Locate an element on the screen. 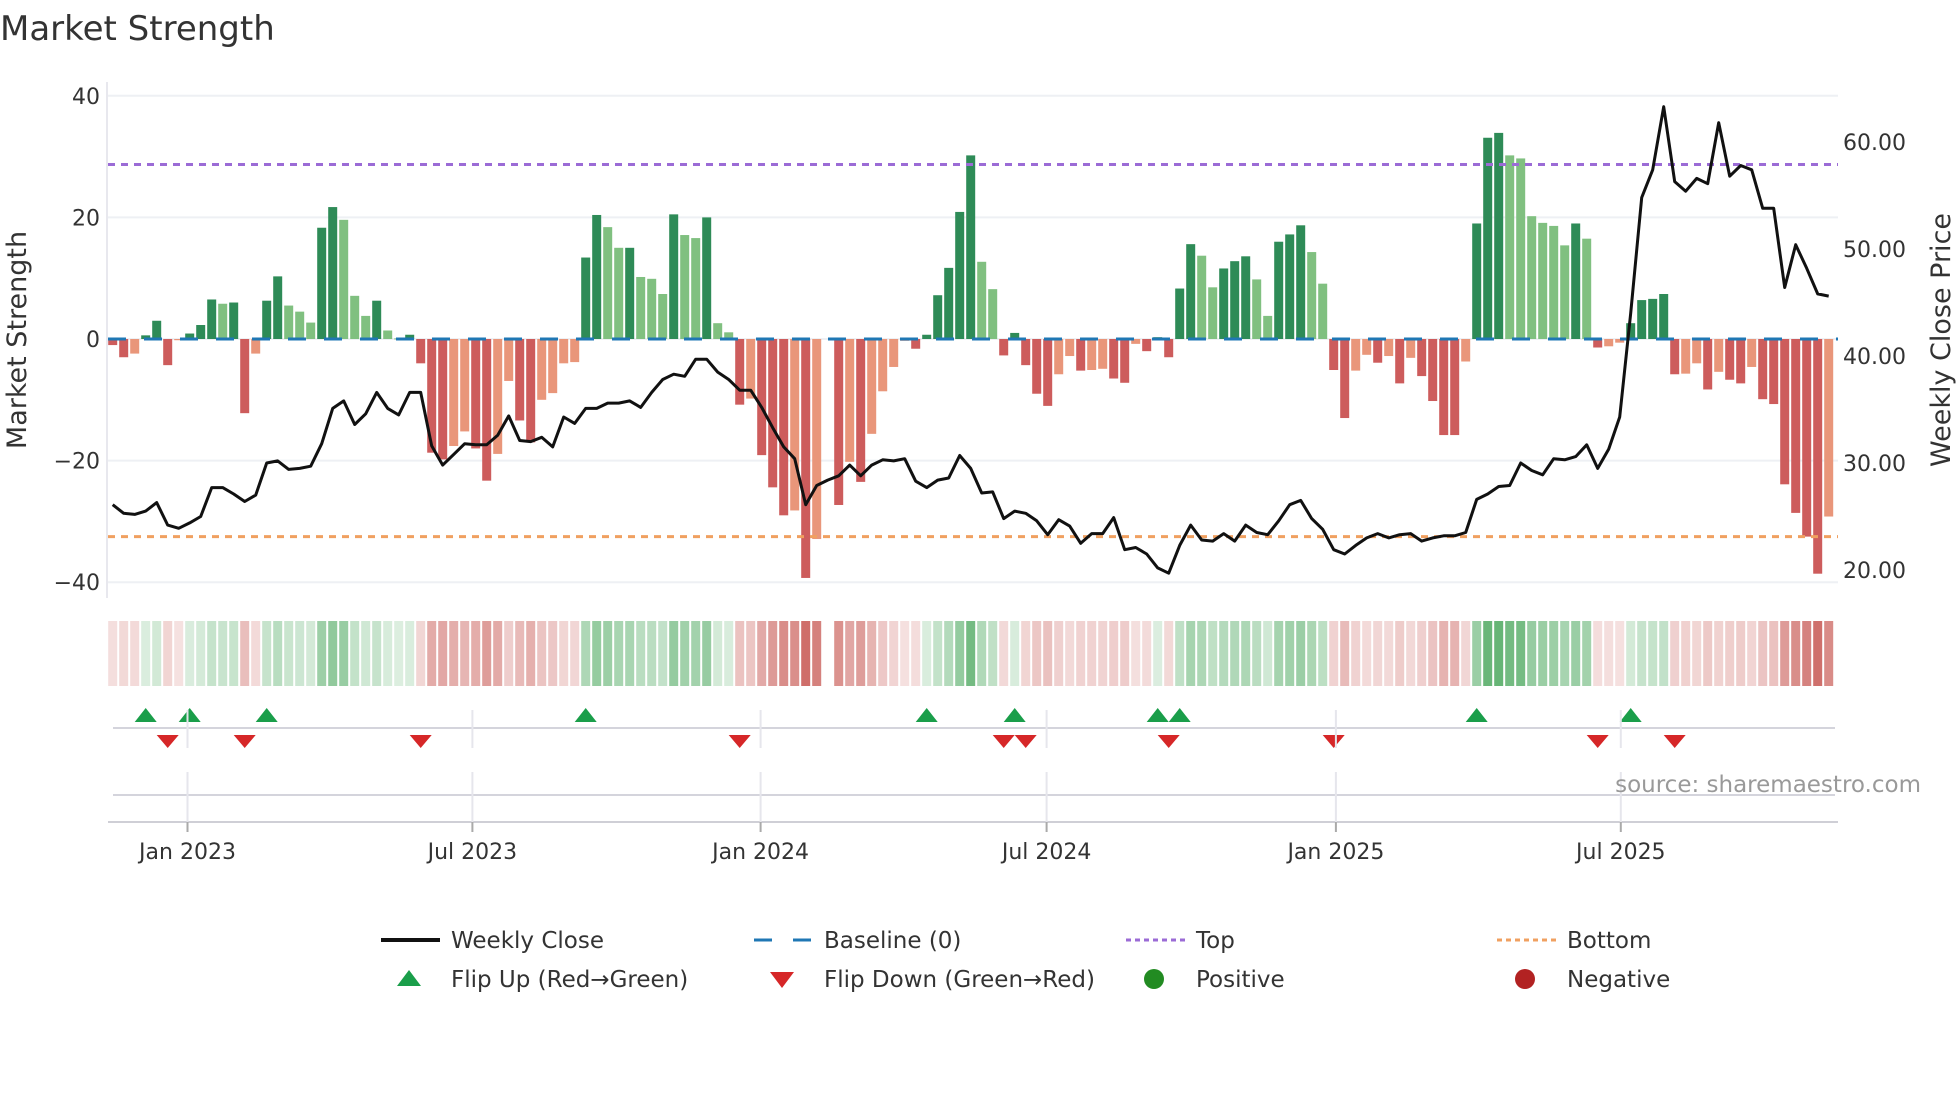 The image size is (1960, 1106). y-tick-label: −40 is located at coordinates (77, 583).